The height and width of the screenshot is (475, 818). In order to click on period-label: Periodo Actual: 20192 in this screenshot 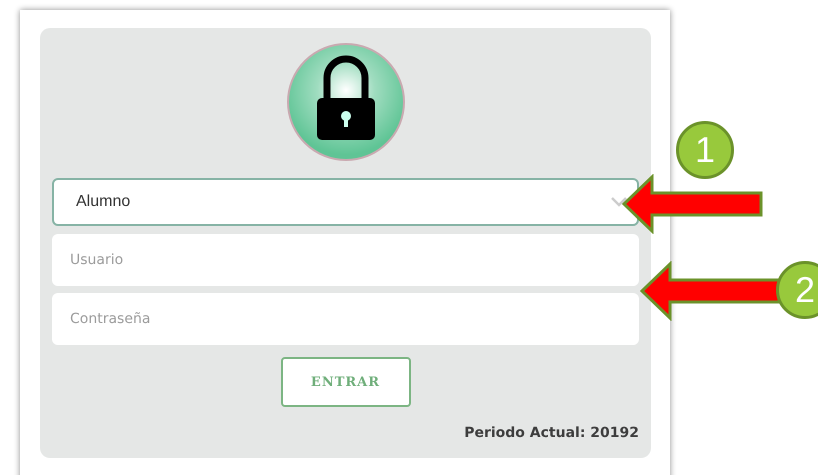, I will do `click(551, 433)`.